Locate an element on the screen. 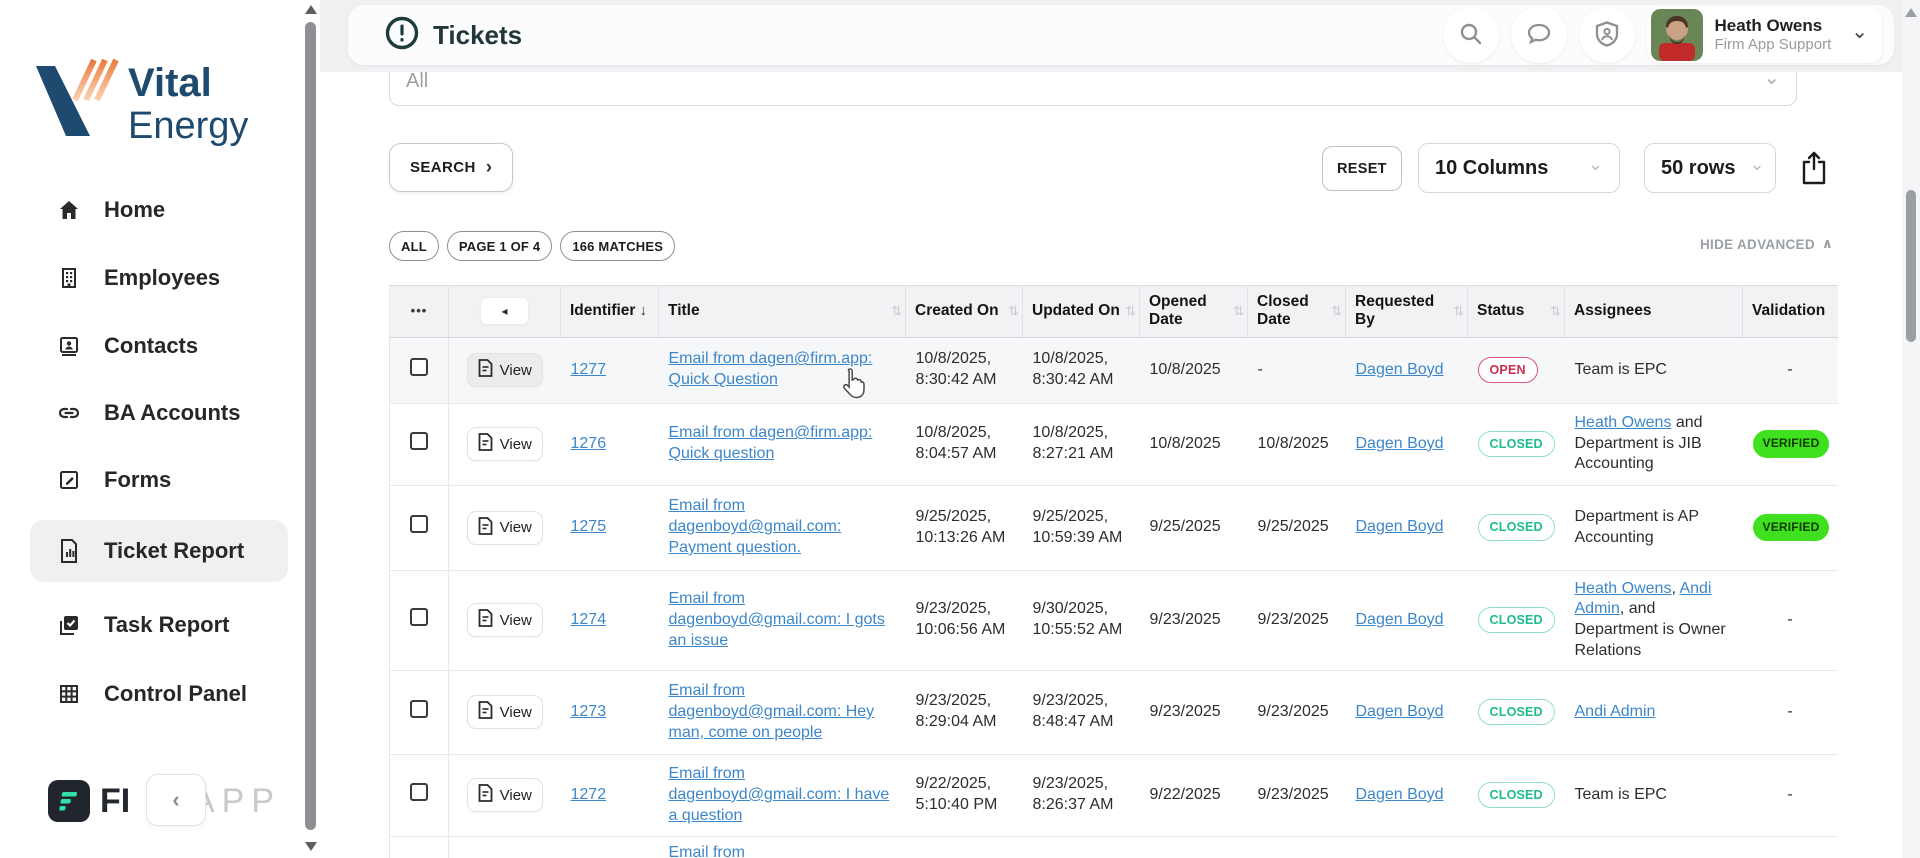 The image size is (1920, 858). sidebar-item-home: Home is located at coordinates (159, 210).